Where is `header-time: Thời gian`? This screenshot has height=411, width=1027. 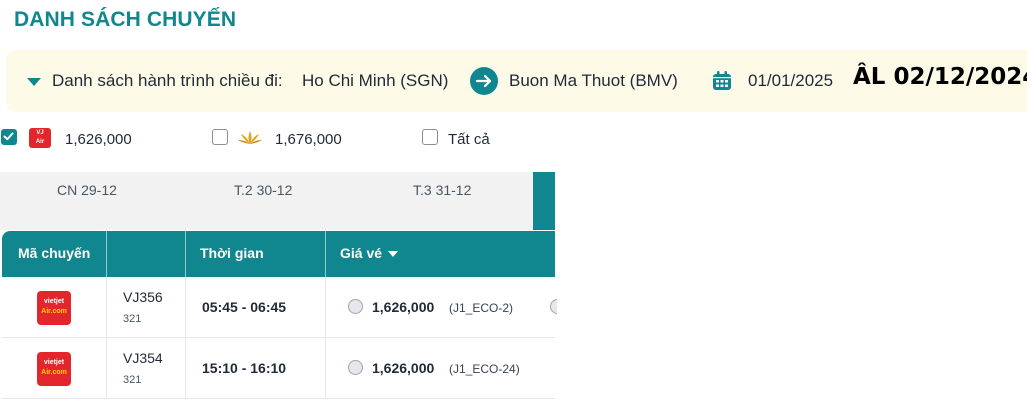 header-time: Thời gian is located at coordinates (232, 253).